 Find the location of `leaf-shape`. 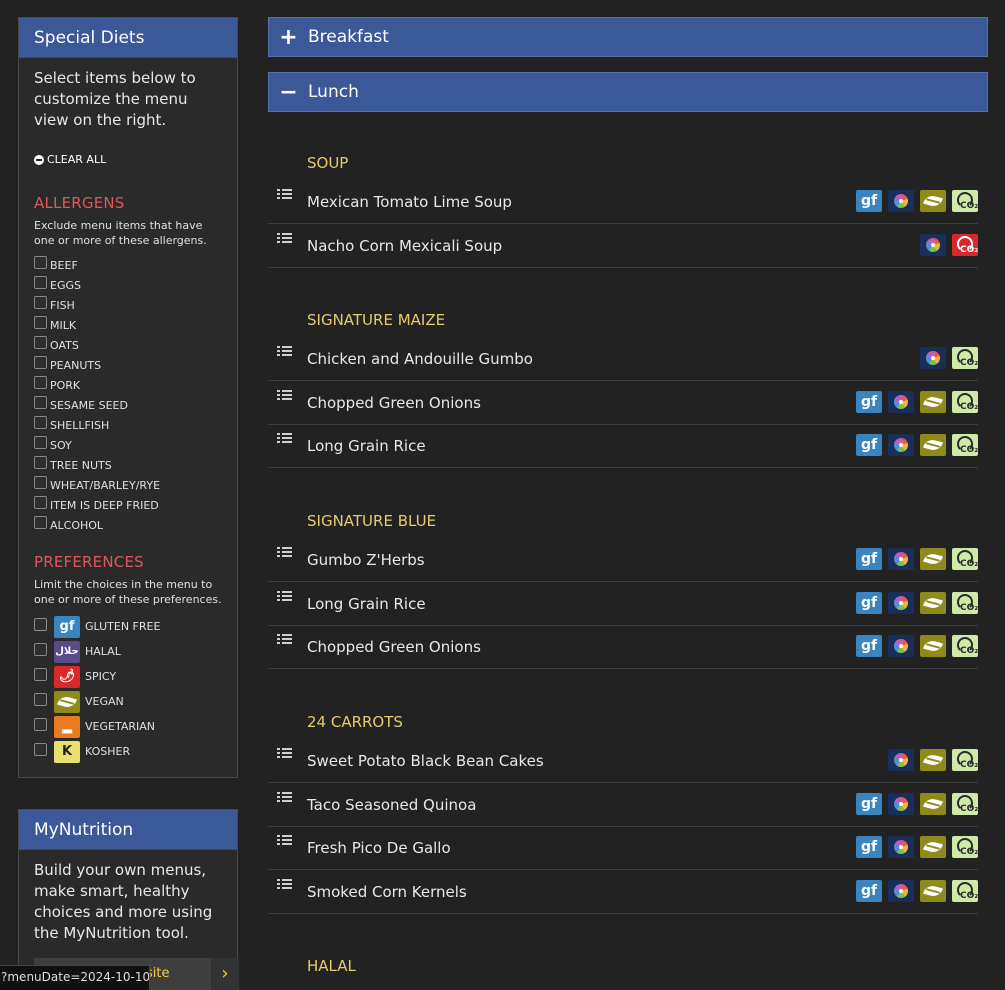

leaf-shape is located at coordinates (933, 847).